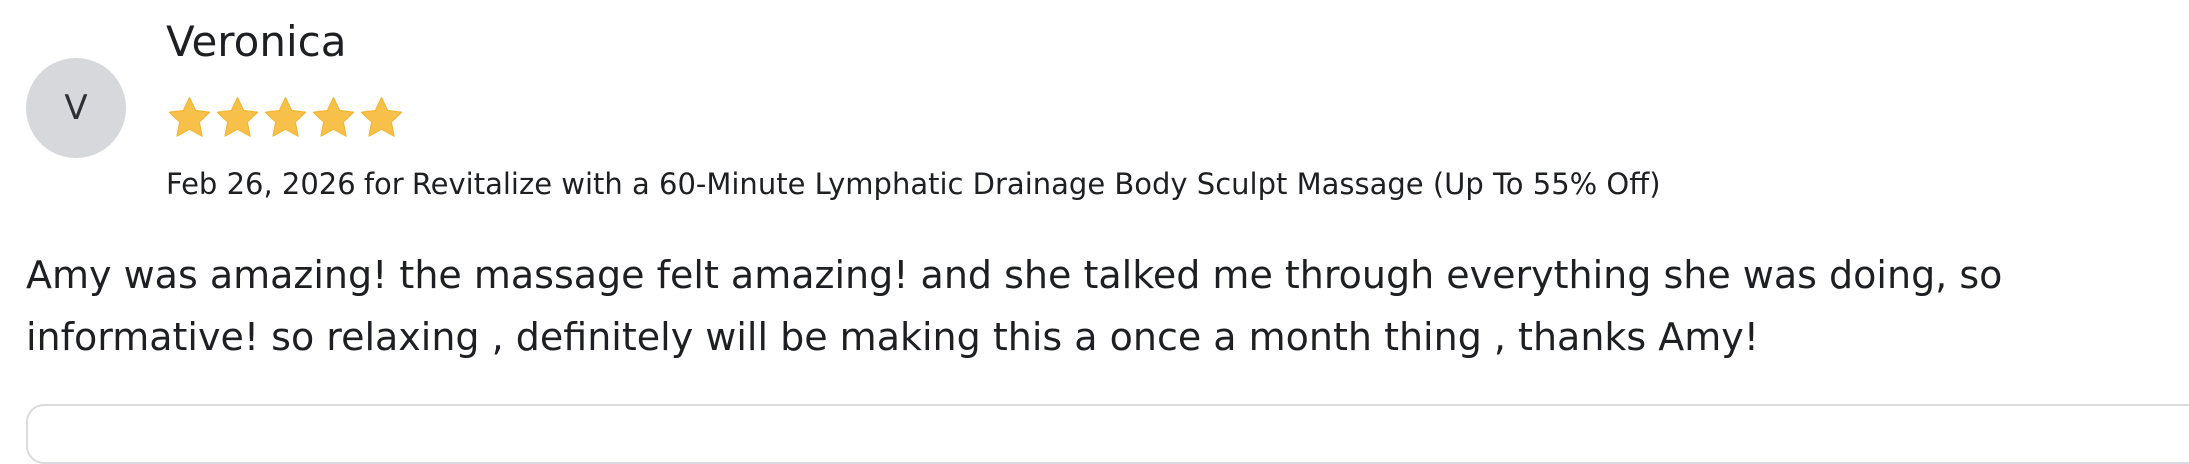 The image size is (2189, 464). Describe the element at coordinates (383, 184) in the screenshot. I see `for-label: for` at that location.